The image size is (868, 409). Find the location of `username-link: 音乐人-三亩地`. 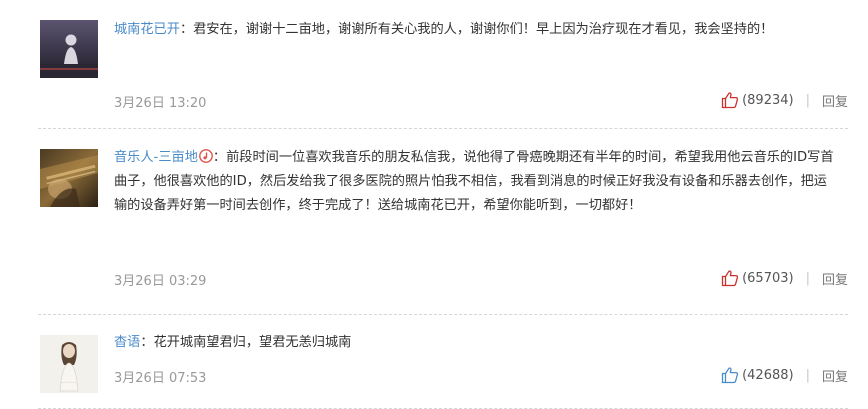

username-link: 音乐人-三亩地 is located at coordinates (156, 157).